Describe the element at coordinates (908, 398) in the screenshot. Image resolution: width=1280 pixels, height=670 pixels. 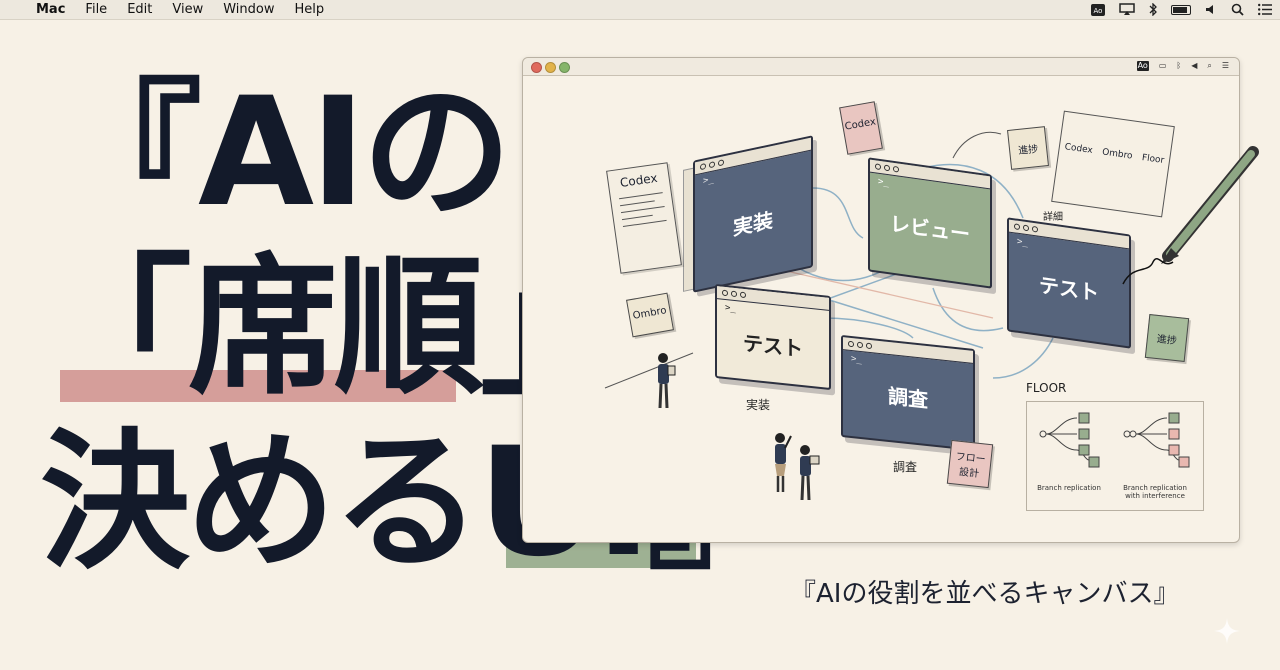
I see `panel-research-label: 調査` at that location.